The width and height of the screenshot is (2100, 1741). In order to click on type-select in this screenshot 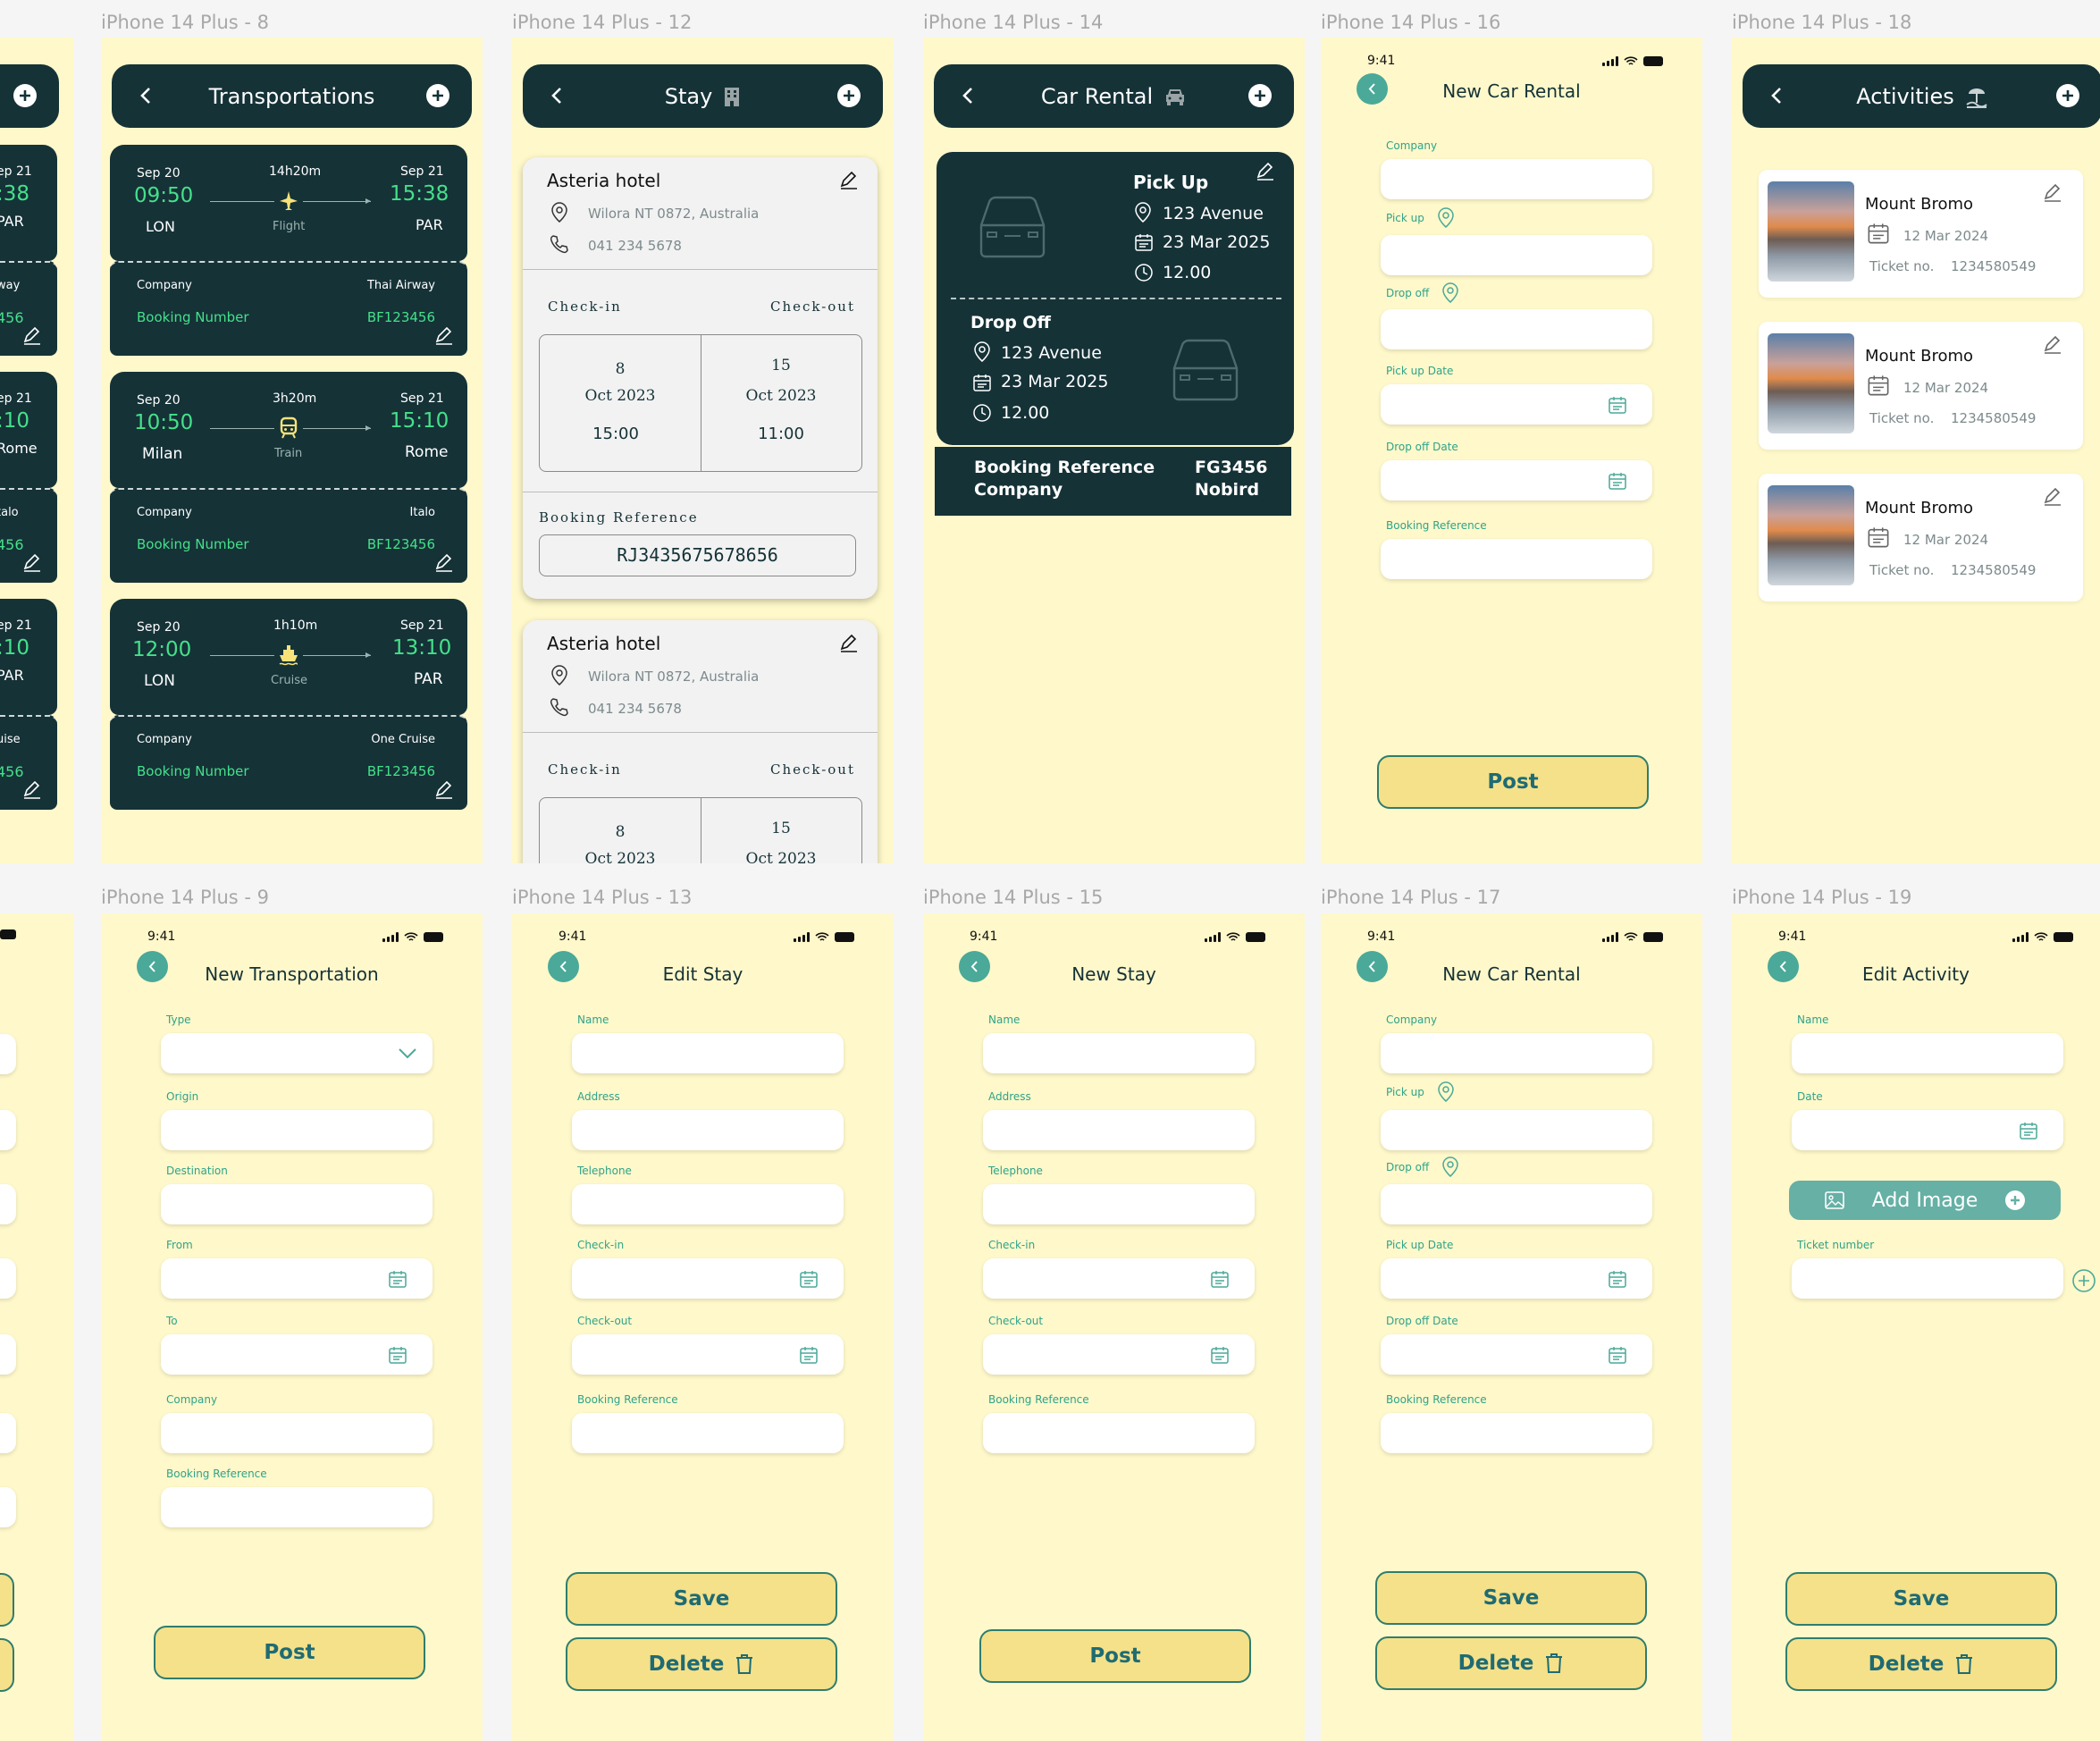, I will do `click(297, 1053)`.